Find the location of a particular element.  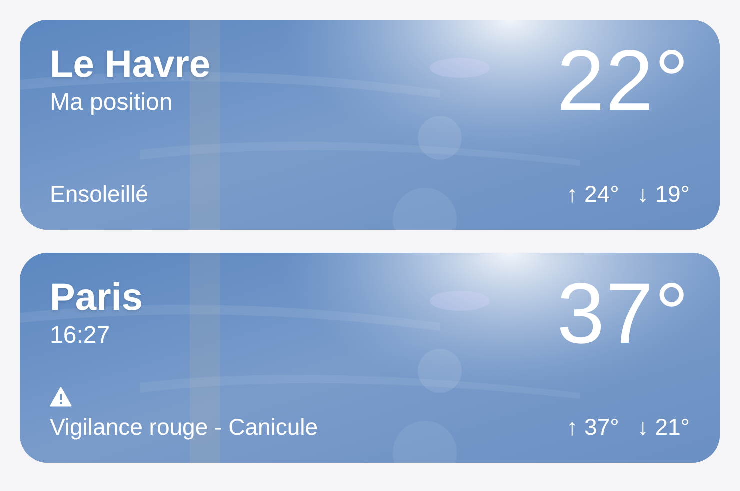

low-temperature: ↓ 21° is located at coordinates (663, 427).